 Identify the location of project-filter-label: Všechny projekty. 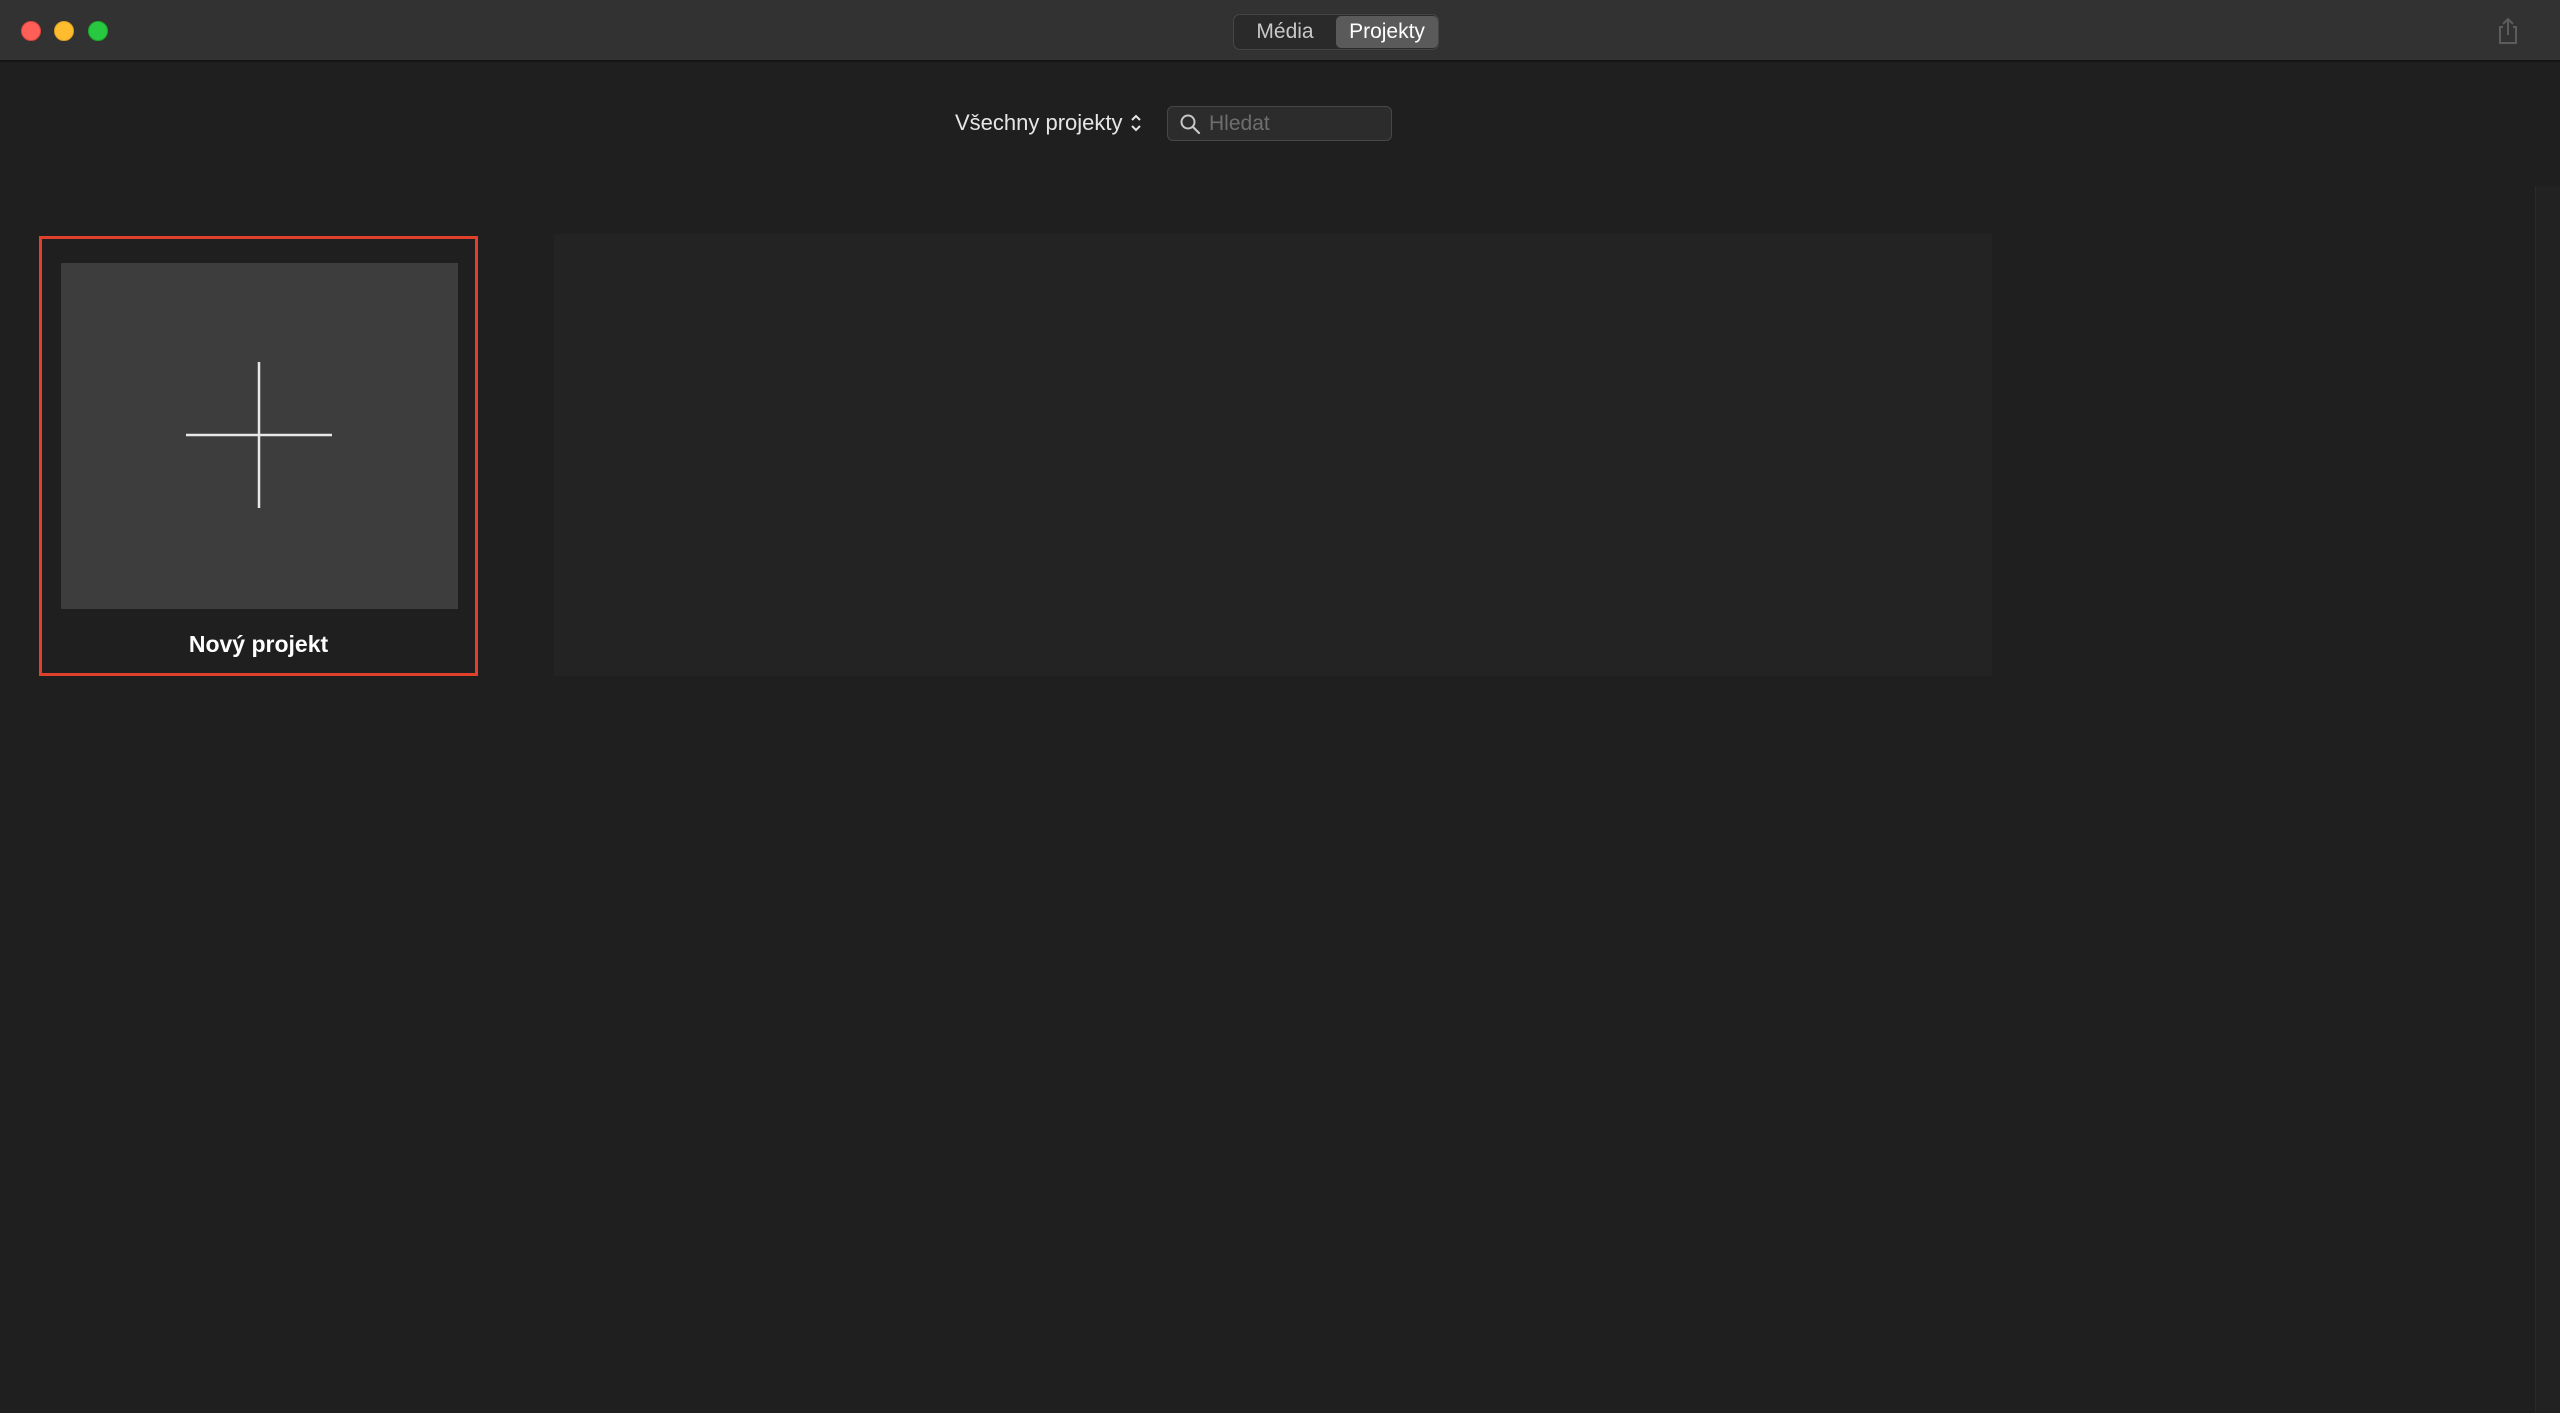
(1039, 122).